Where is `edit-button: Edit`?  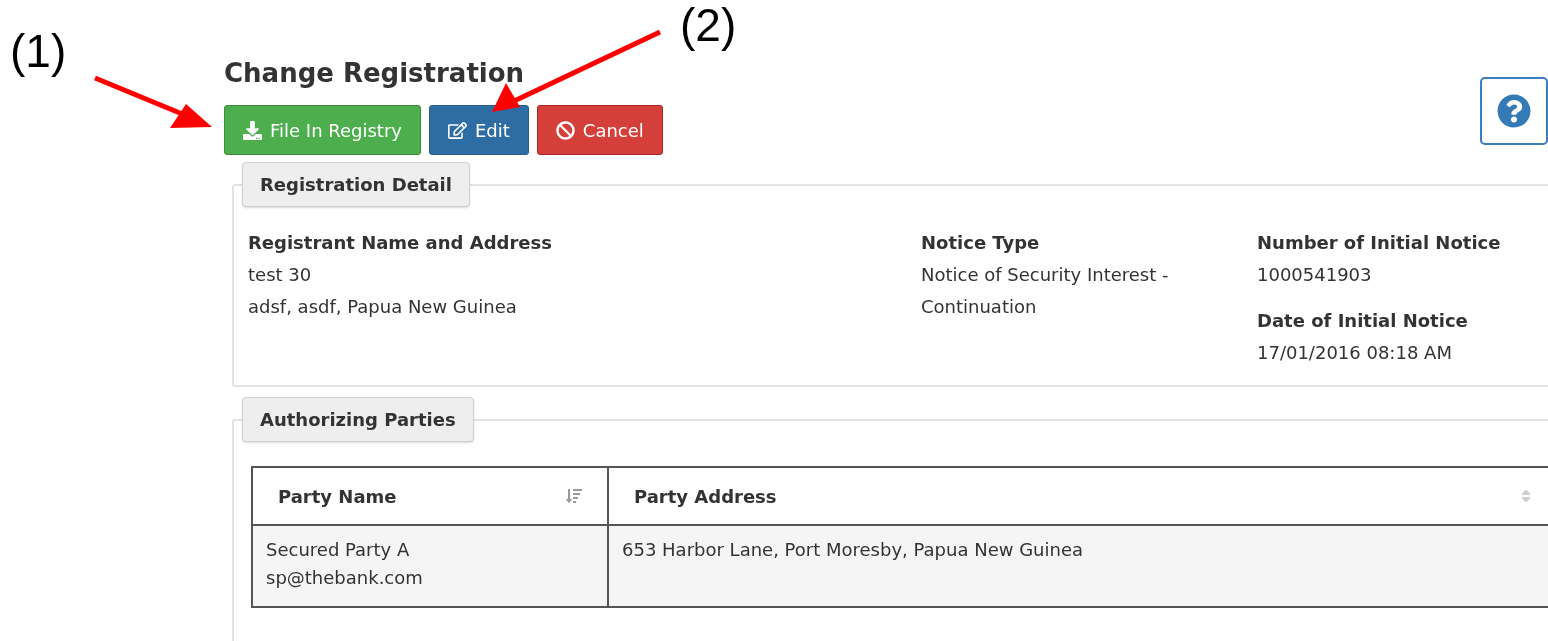
edit-button: Edit is located at coordinates (478, 130).